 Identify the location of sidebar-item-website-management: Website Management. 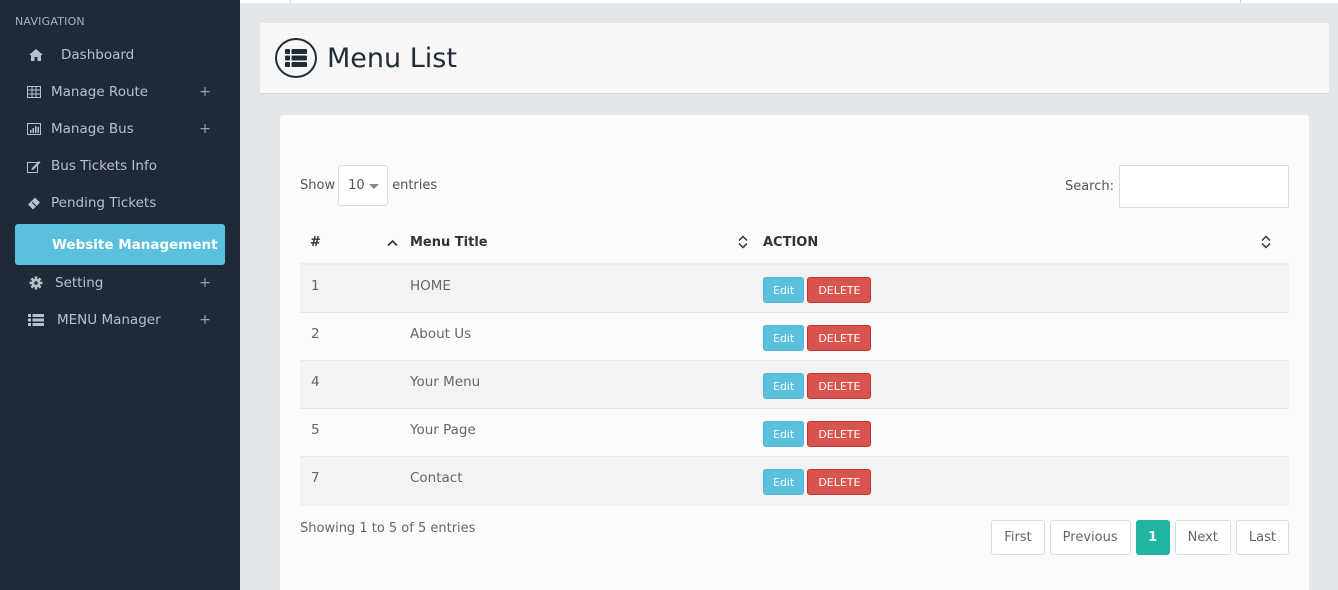
(120, 244).